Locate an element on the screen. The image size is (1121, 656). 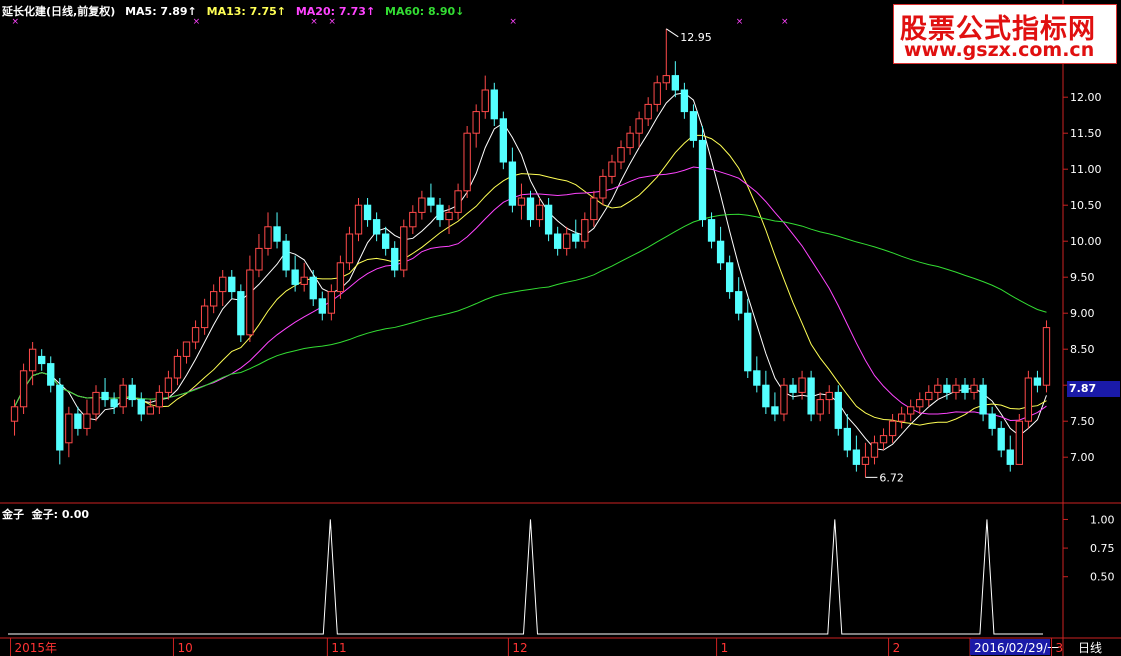
date-tick-label: 2 is located at coordinates (897, 648).